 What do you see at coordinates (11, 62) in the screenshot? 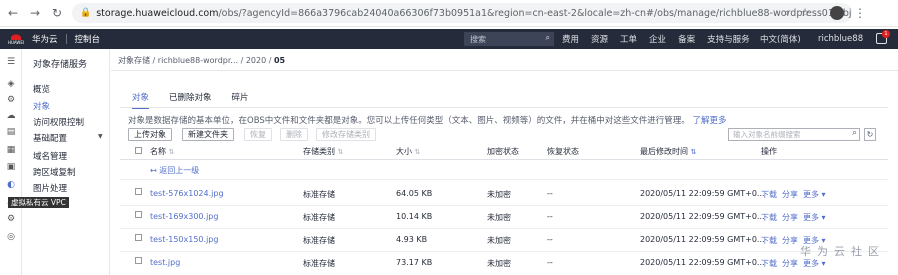
I see `menu-icon: ☰` at bounding box center [11, 62].